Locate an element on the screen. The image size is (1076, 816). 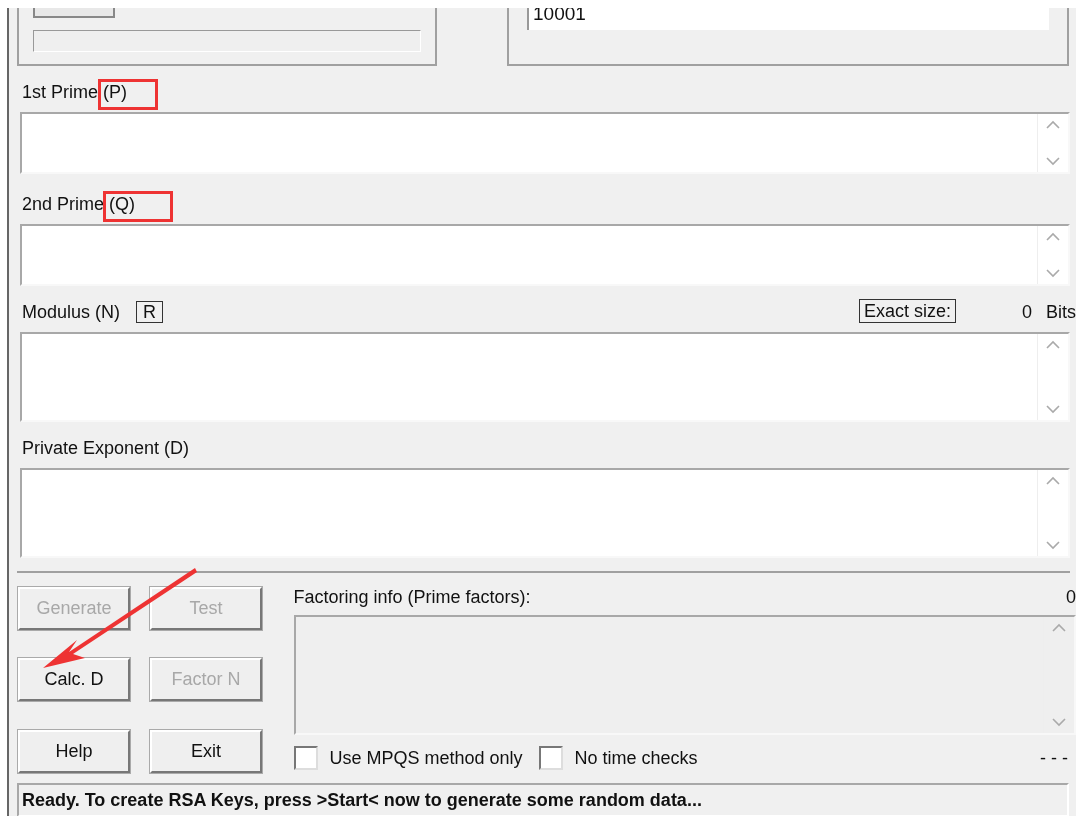
elapsed-indicator: - - - is located at coordinates (1054, 758).